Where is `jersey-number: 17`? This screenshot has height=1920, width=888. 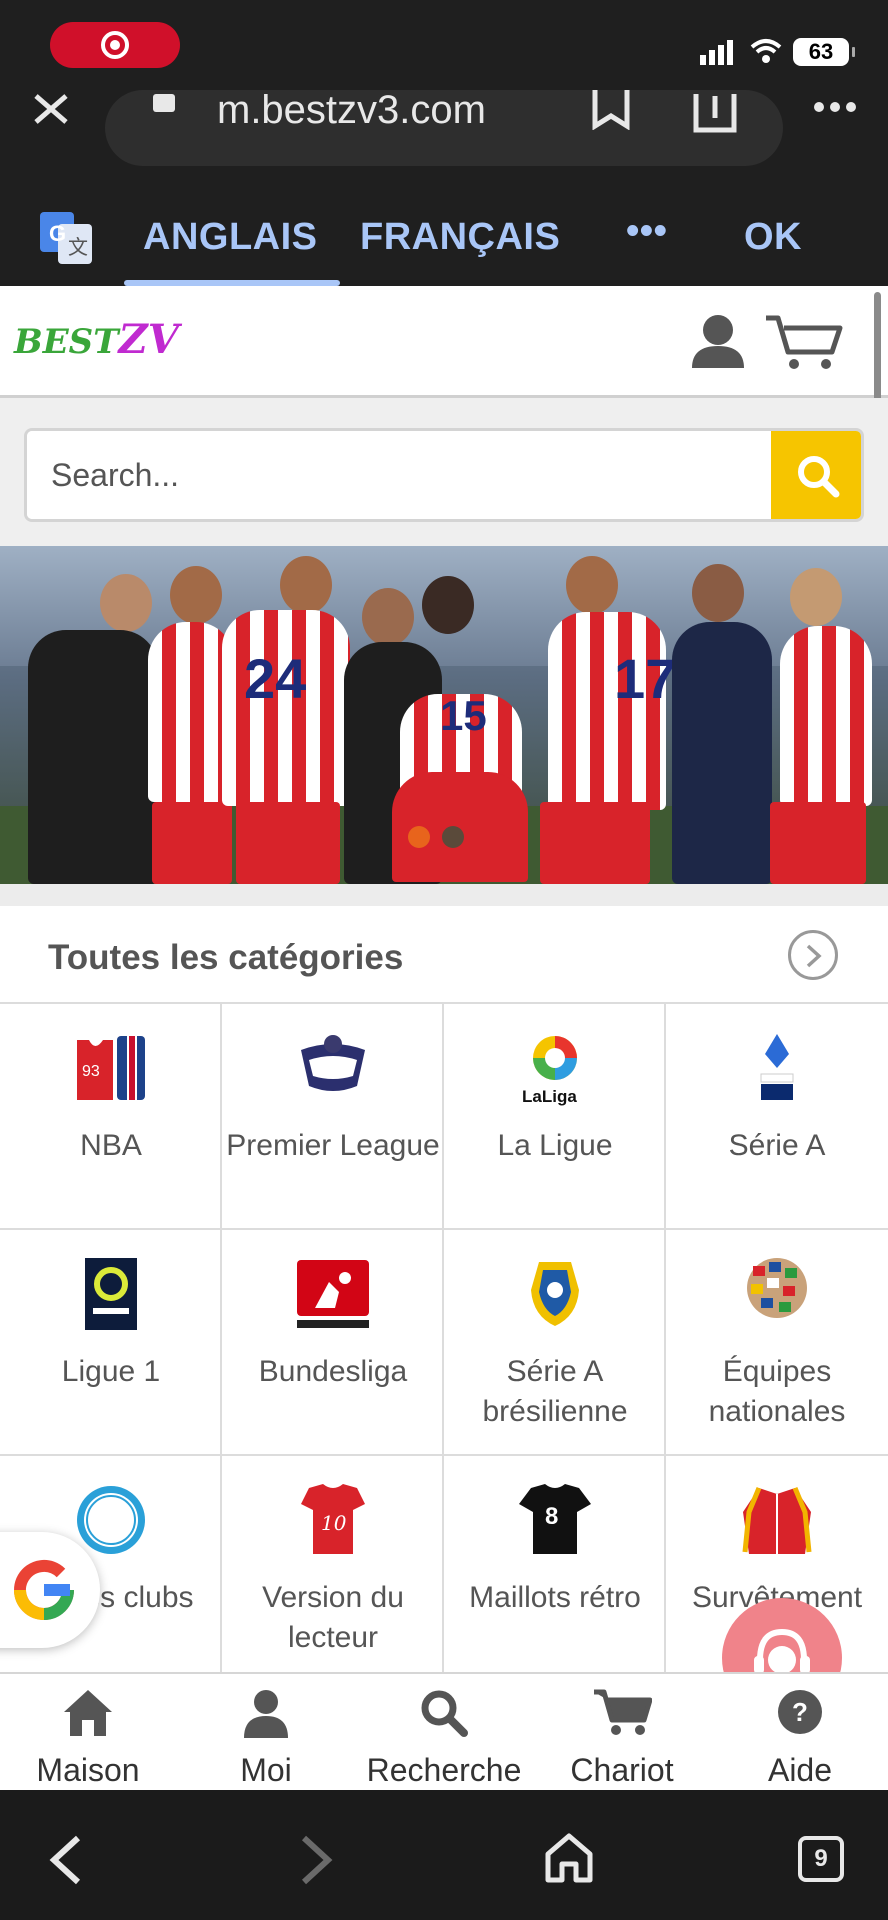
jersey-number: 17 is located at coordinates (645, 678).